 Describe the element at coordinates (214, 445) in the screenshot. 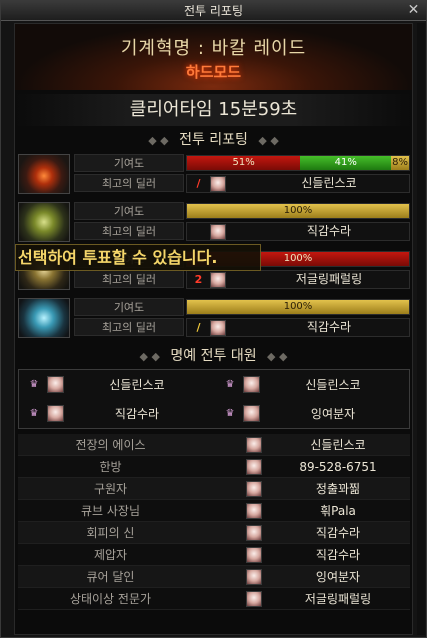

I see `award-row: 전장의 에이스 신들린스코` at that location.